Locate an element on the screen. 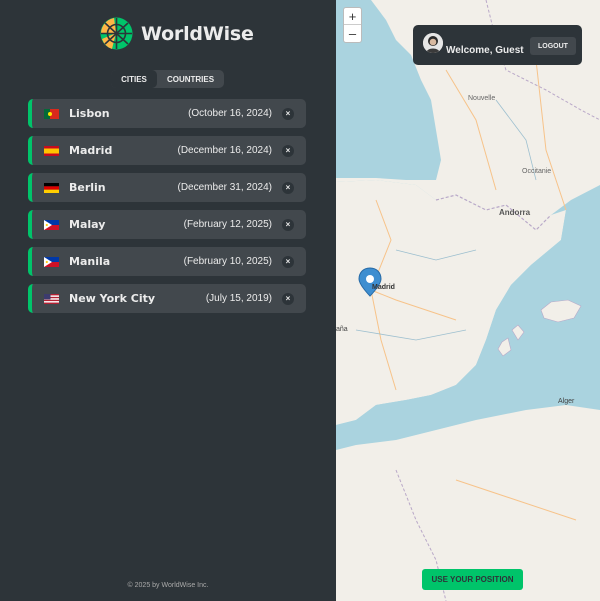  portugal-flag-icon is located at coordinates (51, 113).